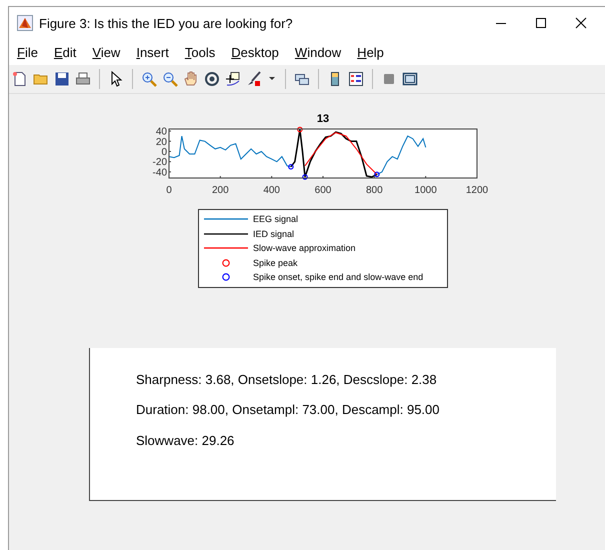 The image size is (605, 550). I want to click on app-icon, so click(25, 23).